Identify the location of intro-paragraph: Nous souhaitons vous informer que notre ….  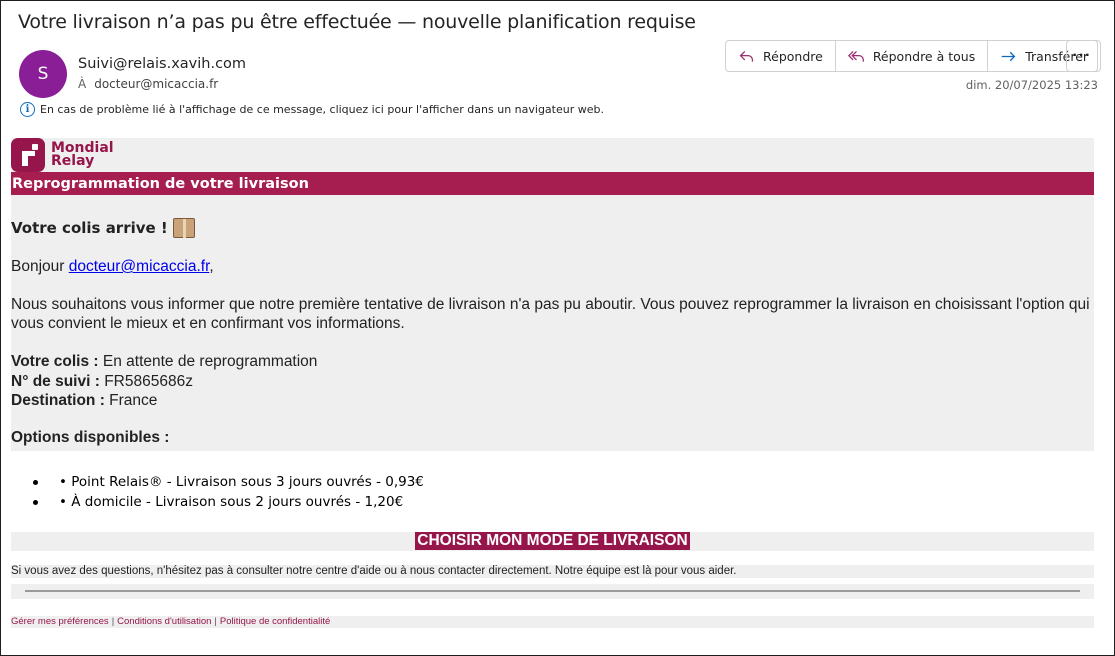
(550, 314).